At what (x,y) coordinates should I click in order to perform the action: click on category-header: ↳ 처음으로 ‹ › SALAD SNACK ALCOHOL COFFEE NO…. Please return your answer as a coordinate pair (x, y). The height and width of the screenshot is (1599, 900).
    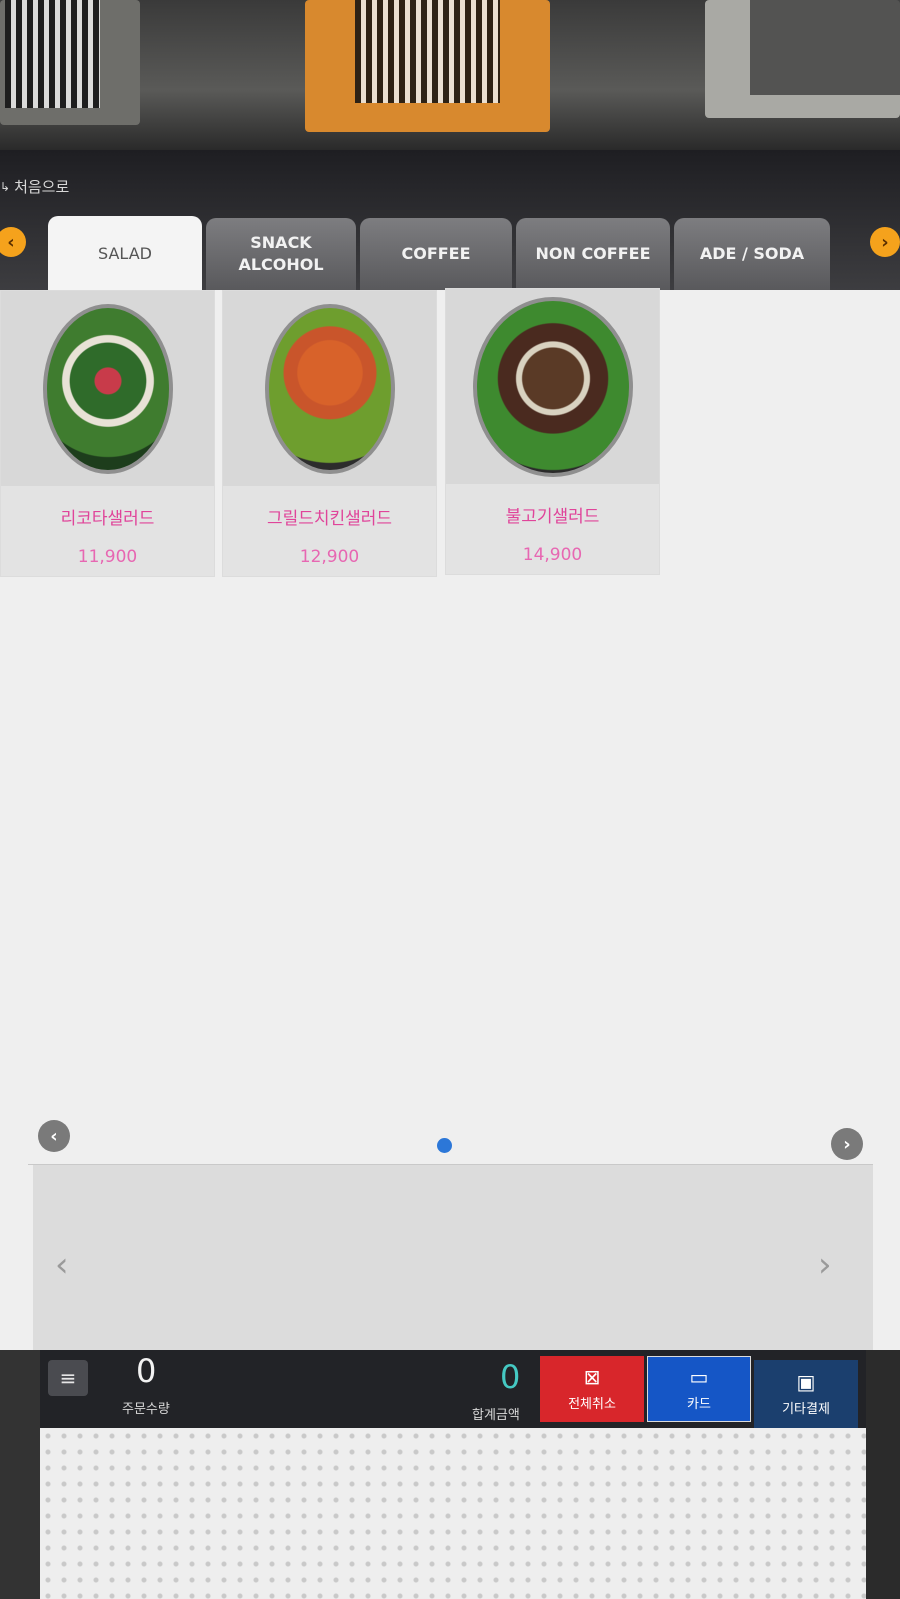
    Looking at the image, I should click on (450, 221).